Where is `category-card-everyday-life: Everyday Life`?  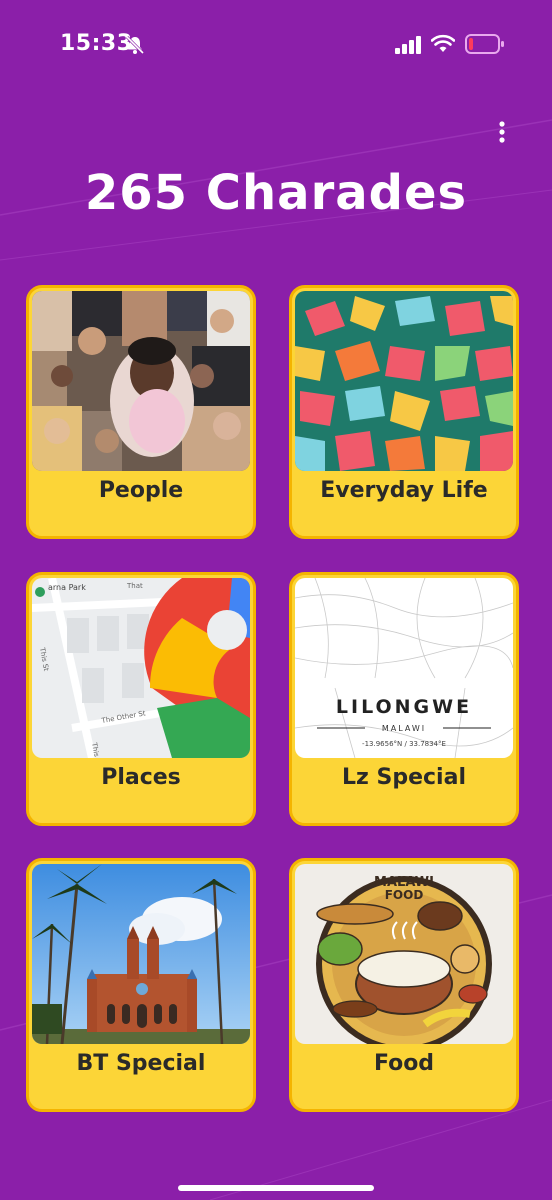
category-card-everyday-life: Everyday Life is located at coordinates (404, 412).